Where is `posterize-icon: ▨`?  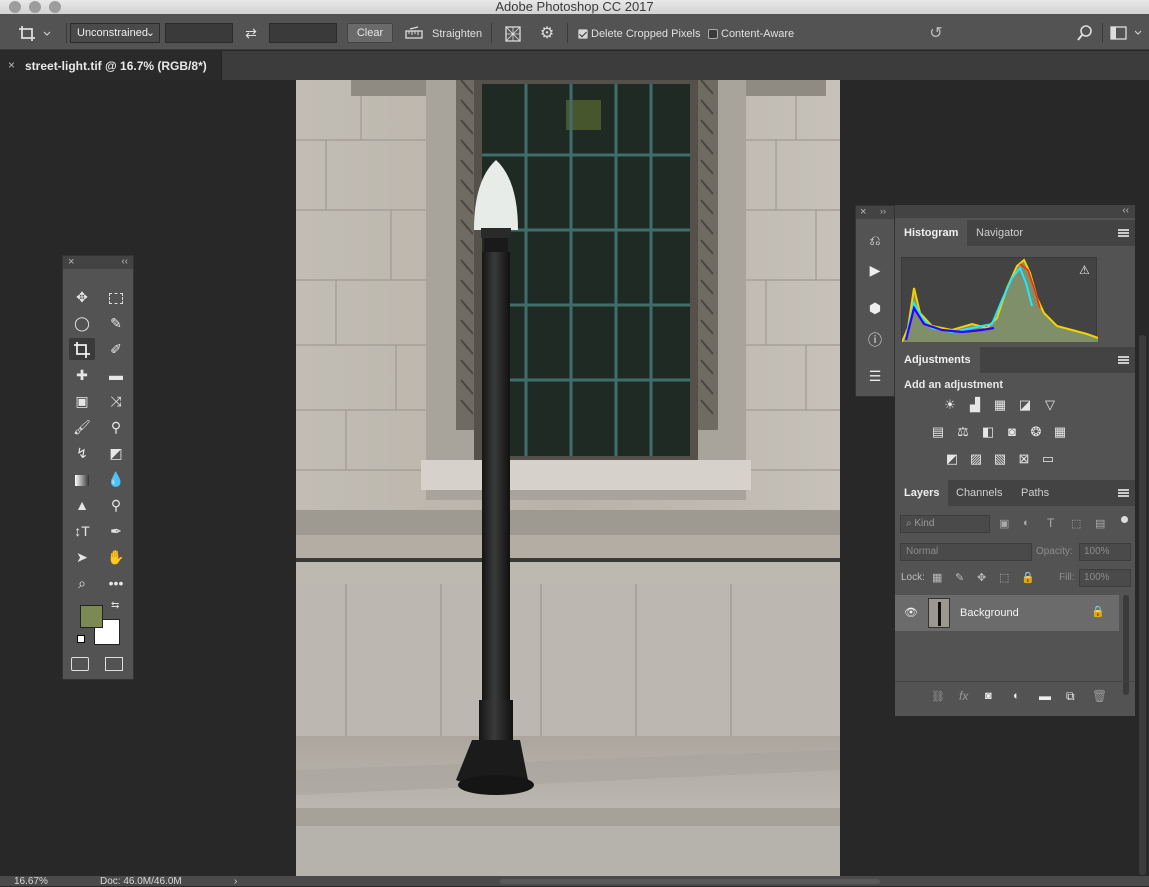
posterize-icon: ▨ is located at coordinates (976, 459).